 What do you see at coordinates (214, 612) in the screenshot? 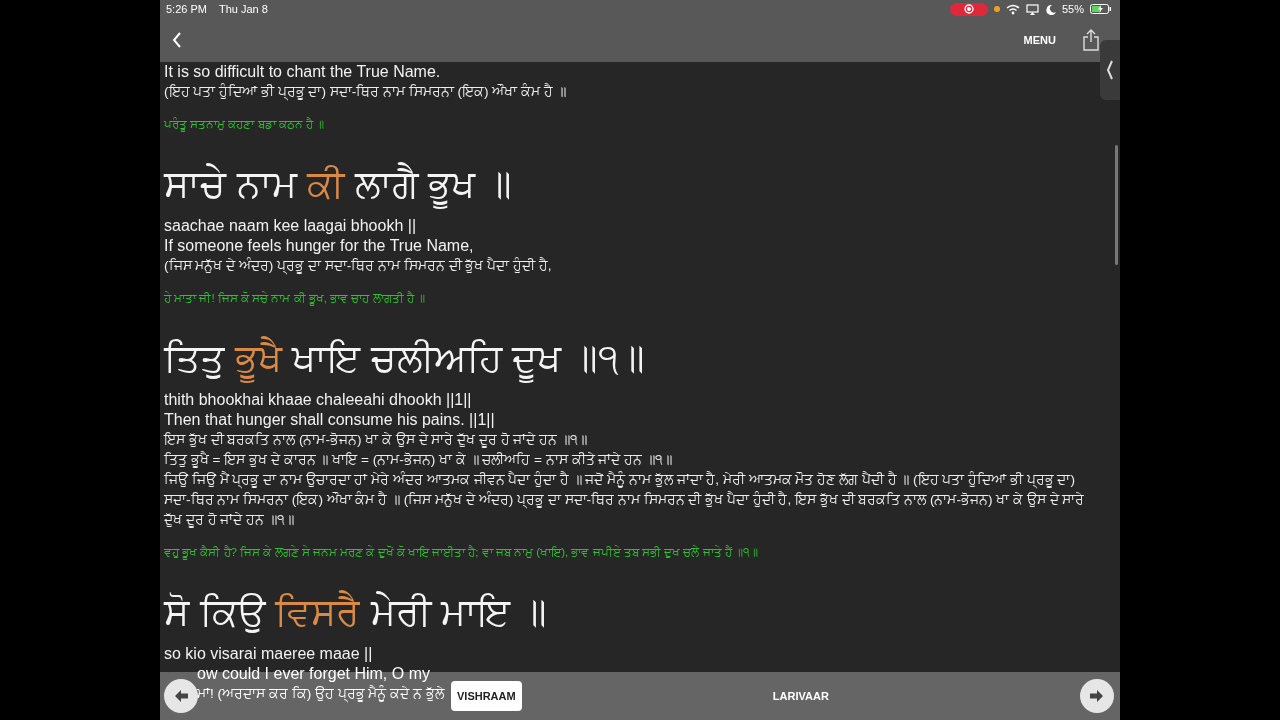
I see `verse-text: ਸੋ ਕਿਉ` at bounding box center [214, 612].